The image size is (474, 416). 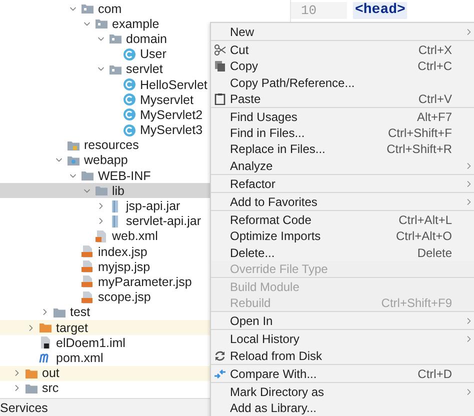 I want to click on web-folder-icon, so click(x=73, y=160).